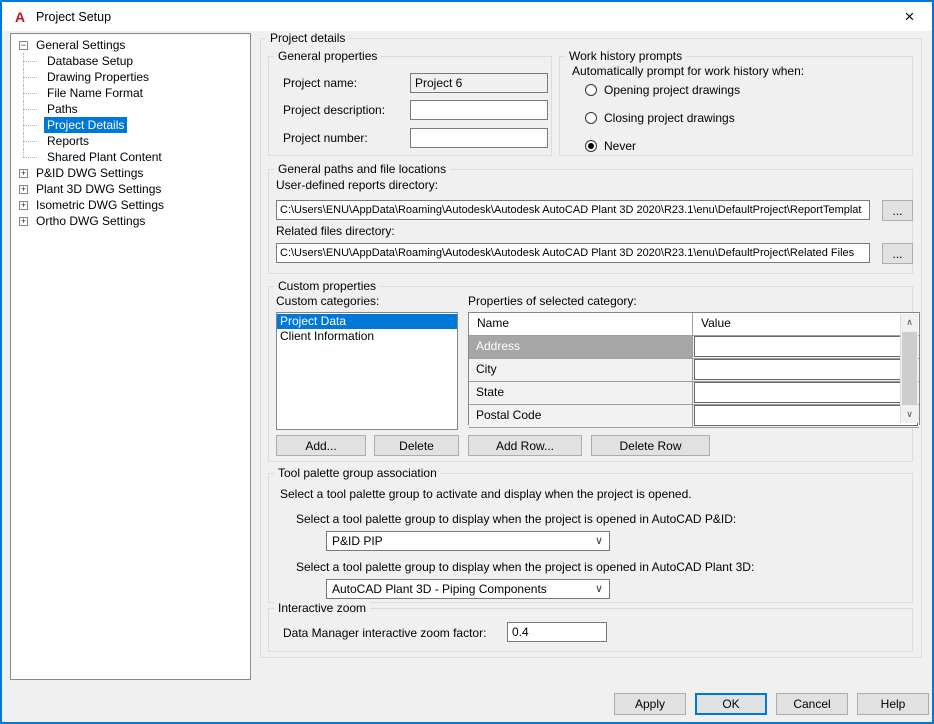  I want to click on tree-item-shared-plant-content: Shared Plant Content, so click(130, 157).